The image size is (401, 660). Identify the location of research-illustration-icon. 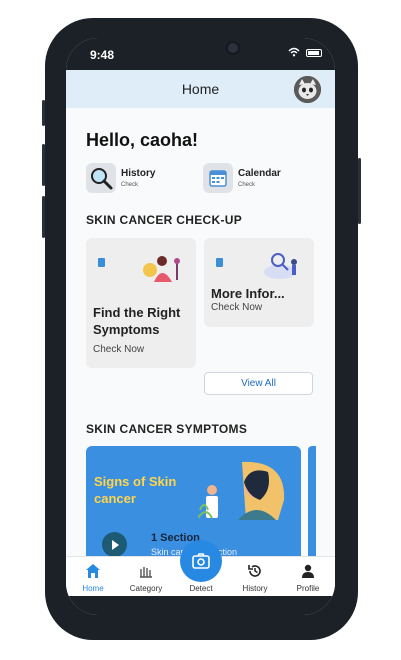
(280, 266).